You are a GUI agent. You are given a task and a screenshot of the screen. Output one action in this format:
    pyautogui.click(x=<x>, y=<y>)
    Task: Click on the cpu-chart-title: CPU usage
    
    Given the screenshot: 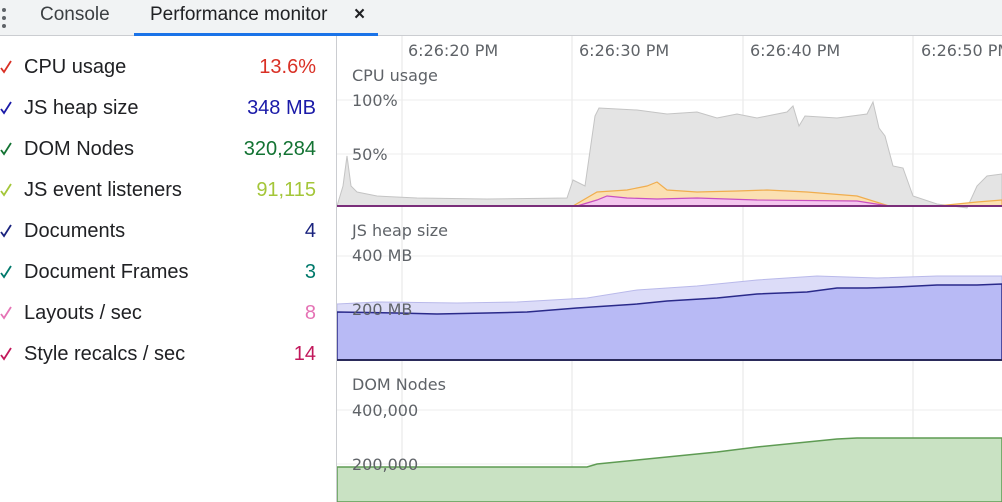 What is the action you would take?
    pyautogui.click(x=395, y=75)
    